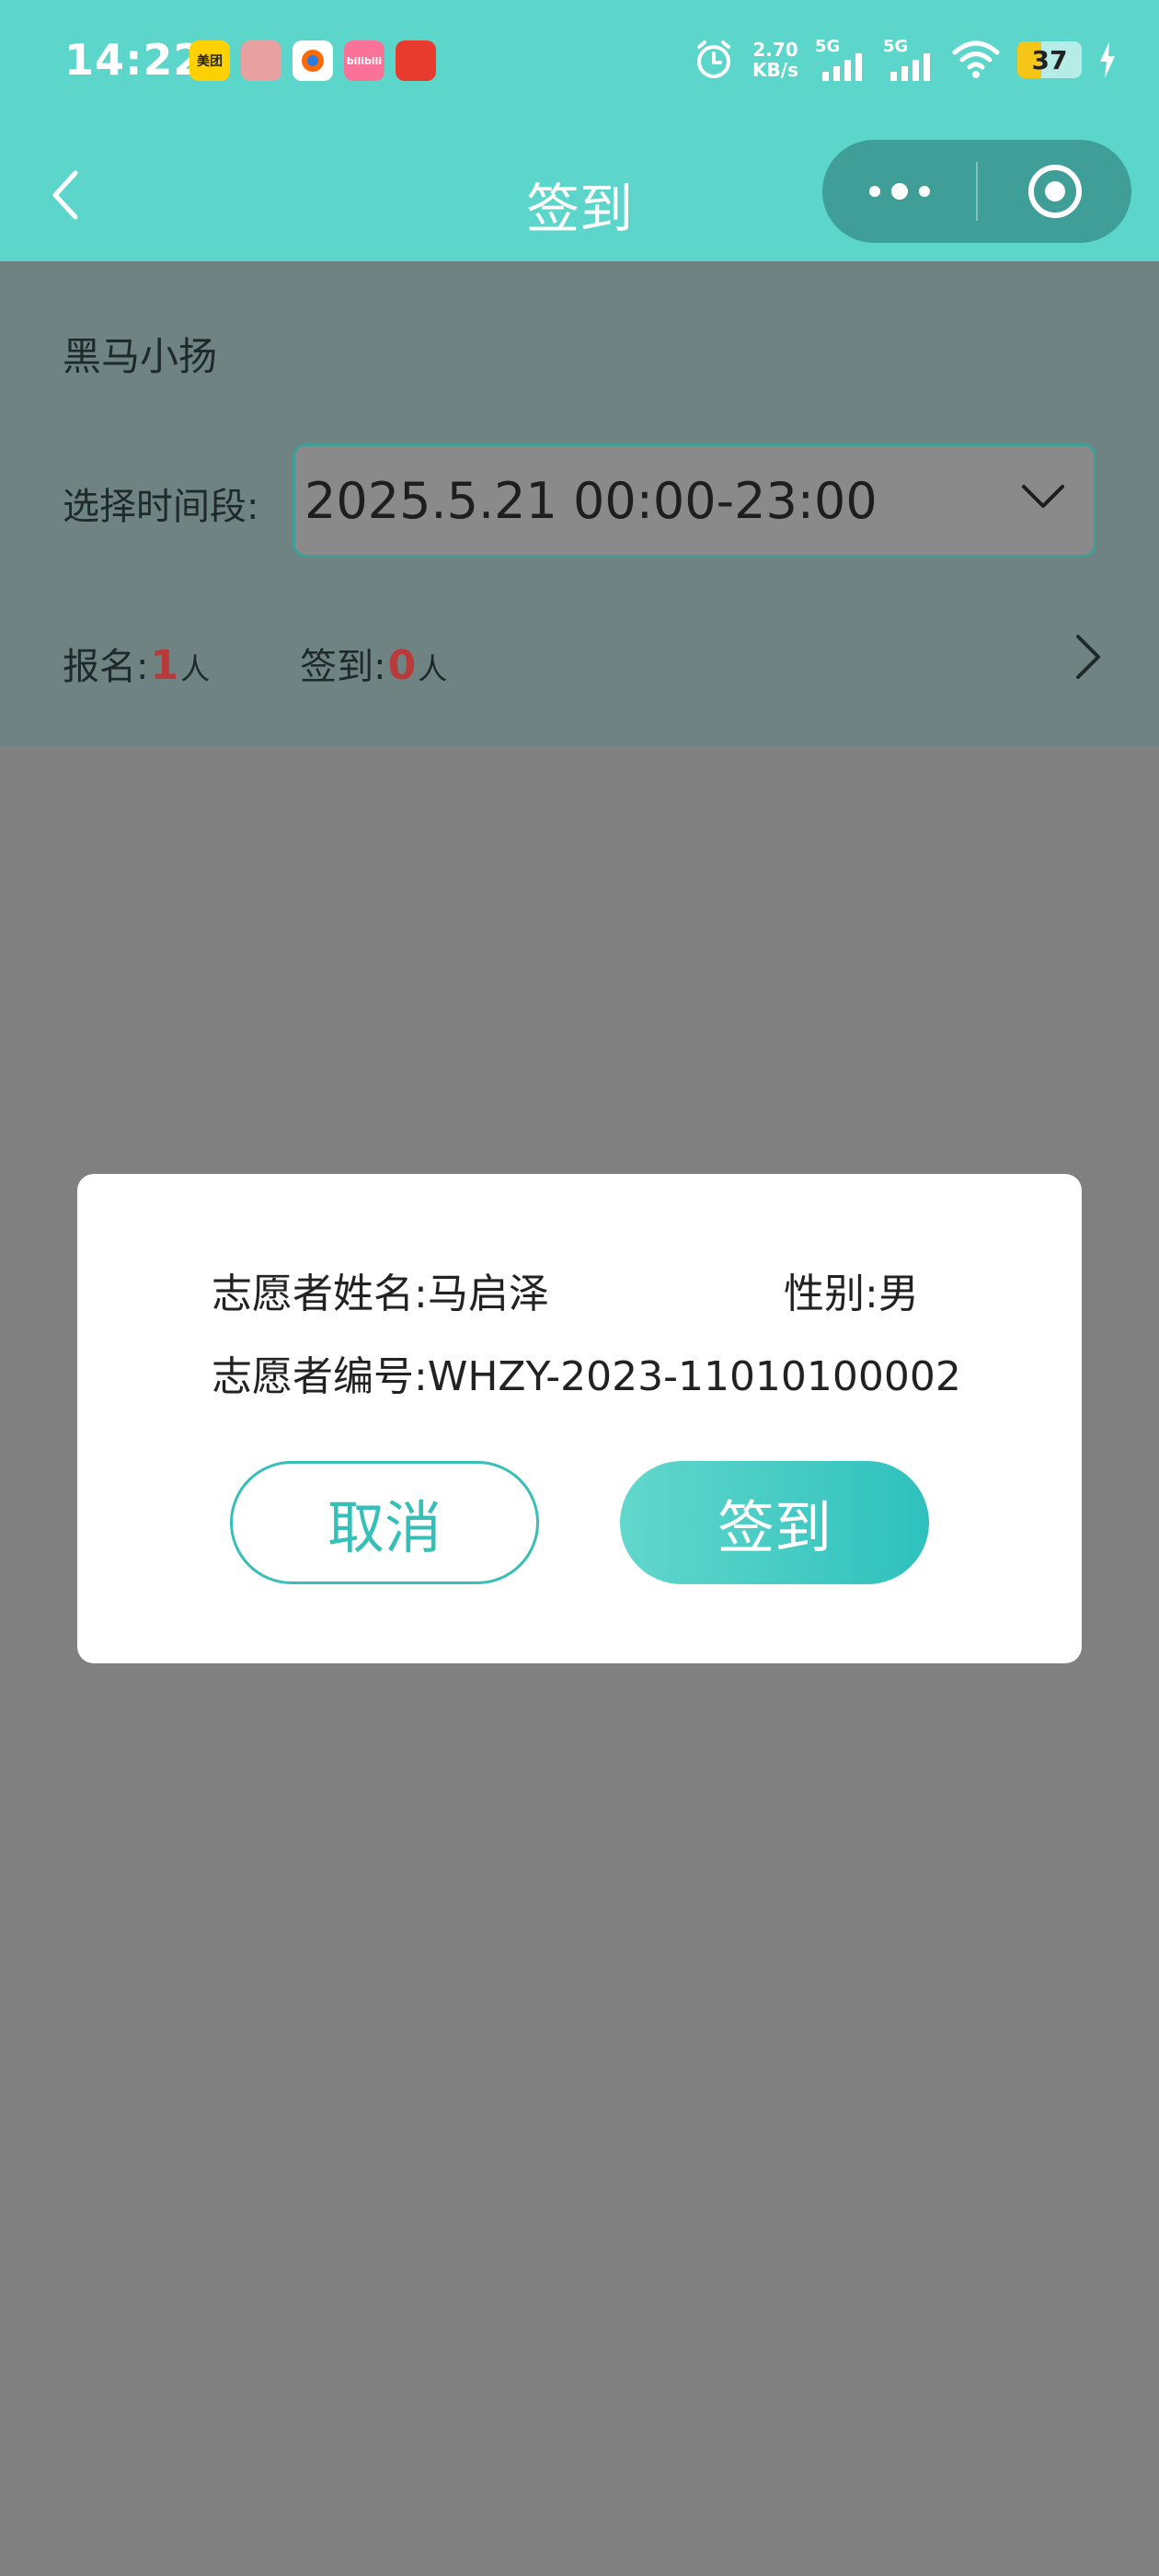  I want to click on gender-row: 性别:男, so click(851, 1294).